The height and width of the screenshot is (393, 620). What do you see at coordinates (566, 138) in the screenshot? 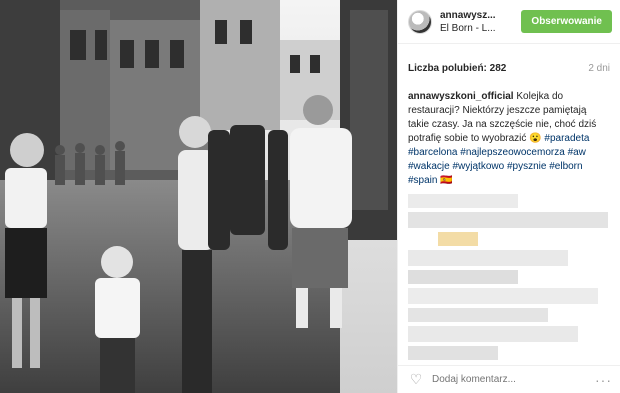
I see `hashtag: #paradeta` at bounding box center [566, 138].